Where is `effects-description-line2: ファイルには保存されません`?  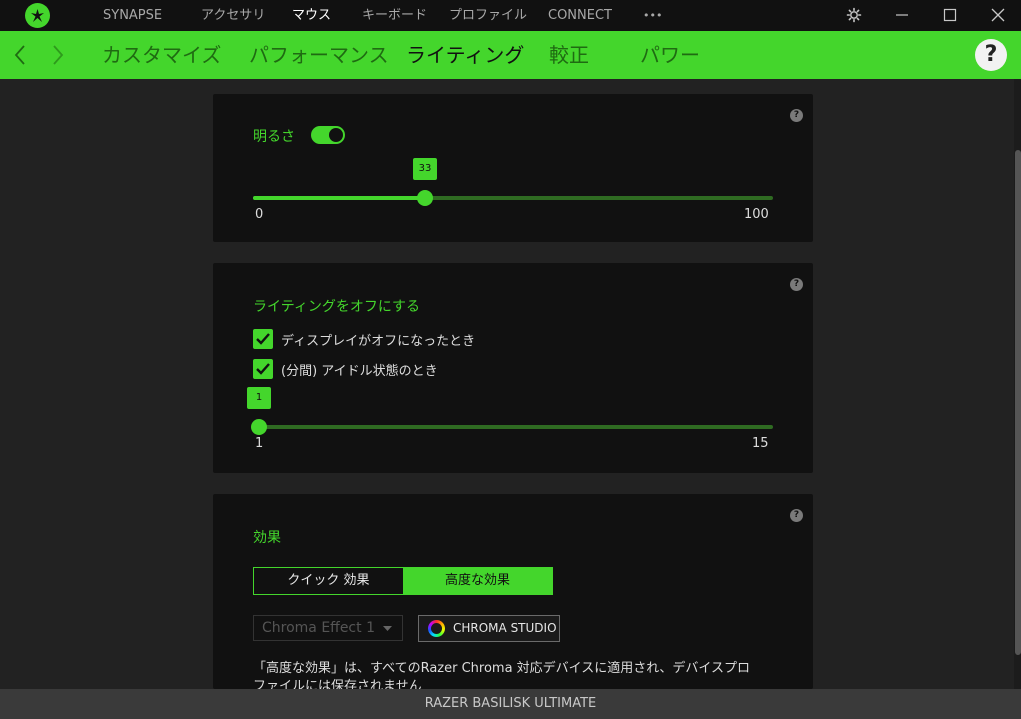
effects-description-line2: ファイルには保存されません is located at coordinates (337, 684).